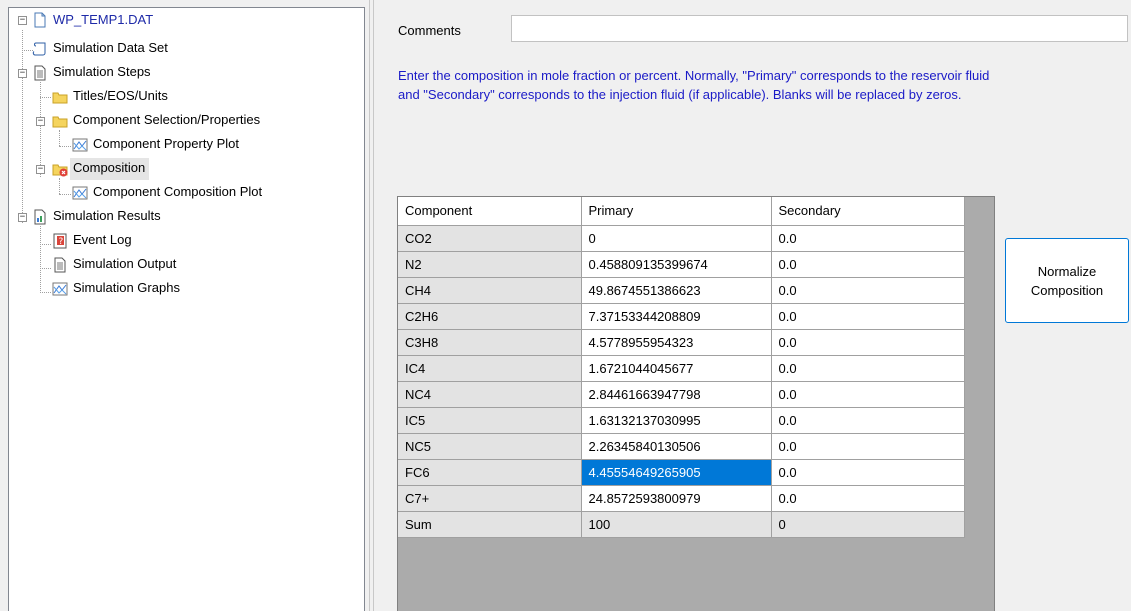 This screenshot has height=611, width=1131. I want to click on sum-row: Sum 100 0, so click(681, 524).